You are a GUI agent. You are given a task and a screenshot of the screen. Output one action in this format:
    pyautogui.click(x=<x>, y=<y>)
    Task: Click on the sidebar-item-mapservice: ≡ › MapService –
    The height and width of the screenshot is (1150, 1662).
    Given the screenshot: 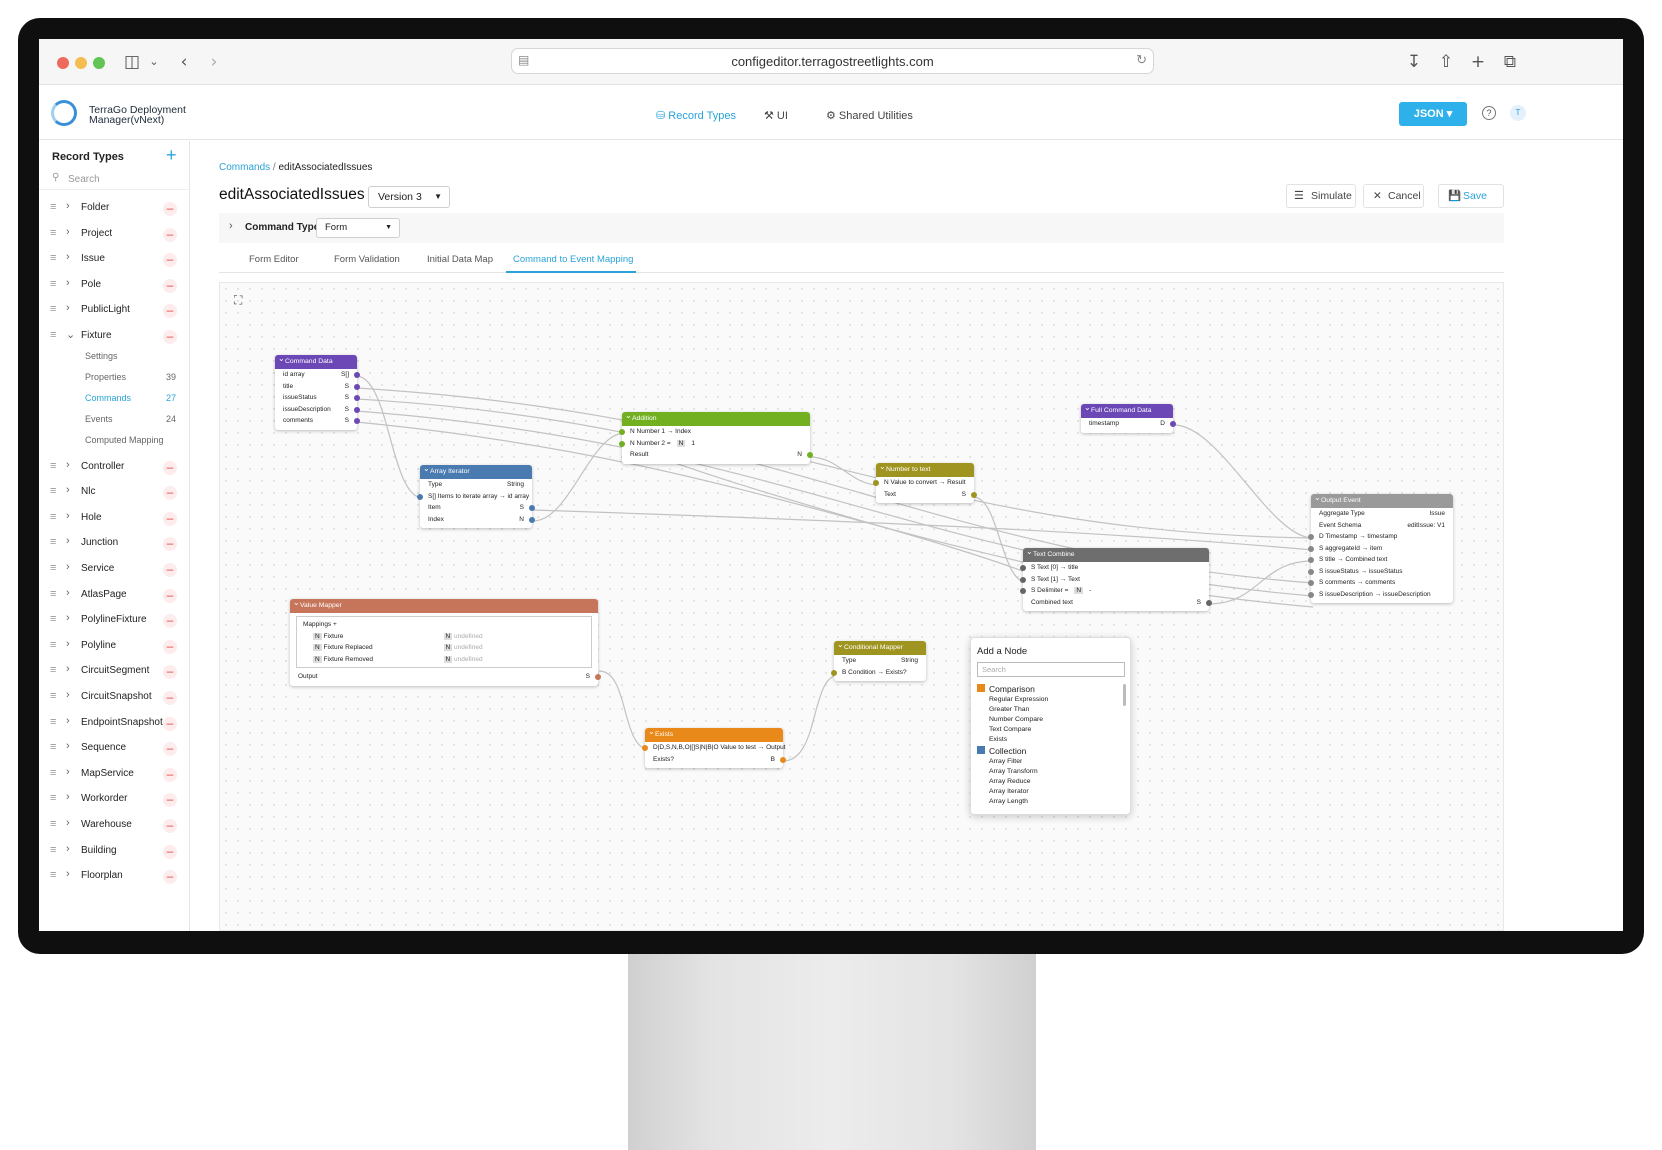 What is the action you would take?
    pyautogui.click(x=114, y=775)
    